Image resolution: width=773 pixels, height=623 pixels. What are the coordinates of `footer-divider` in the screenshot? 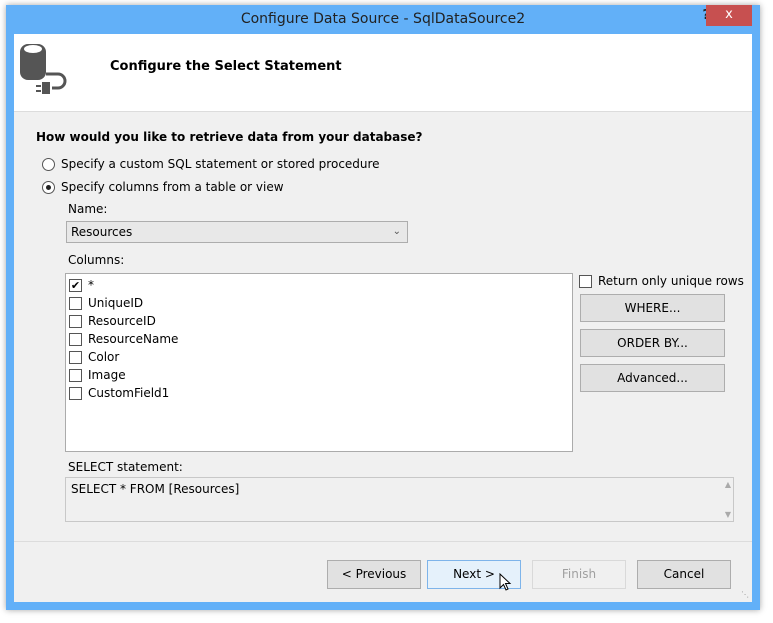 It's located at (383, 541).